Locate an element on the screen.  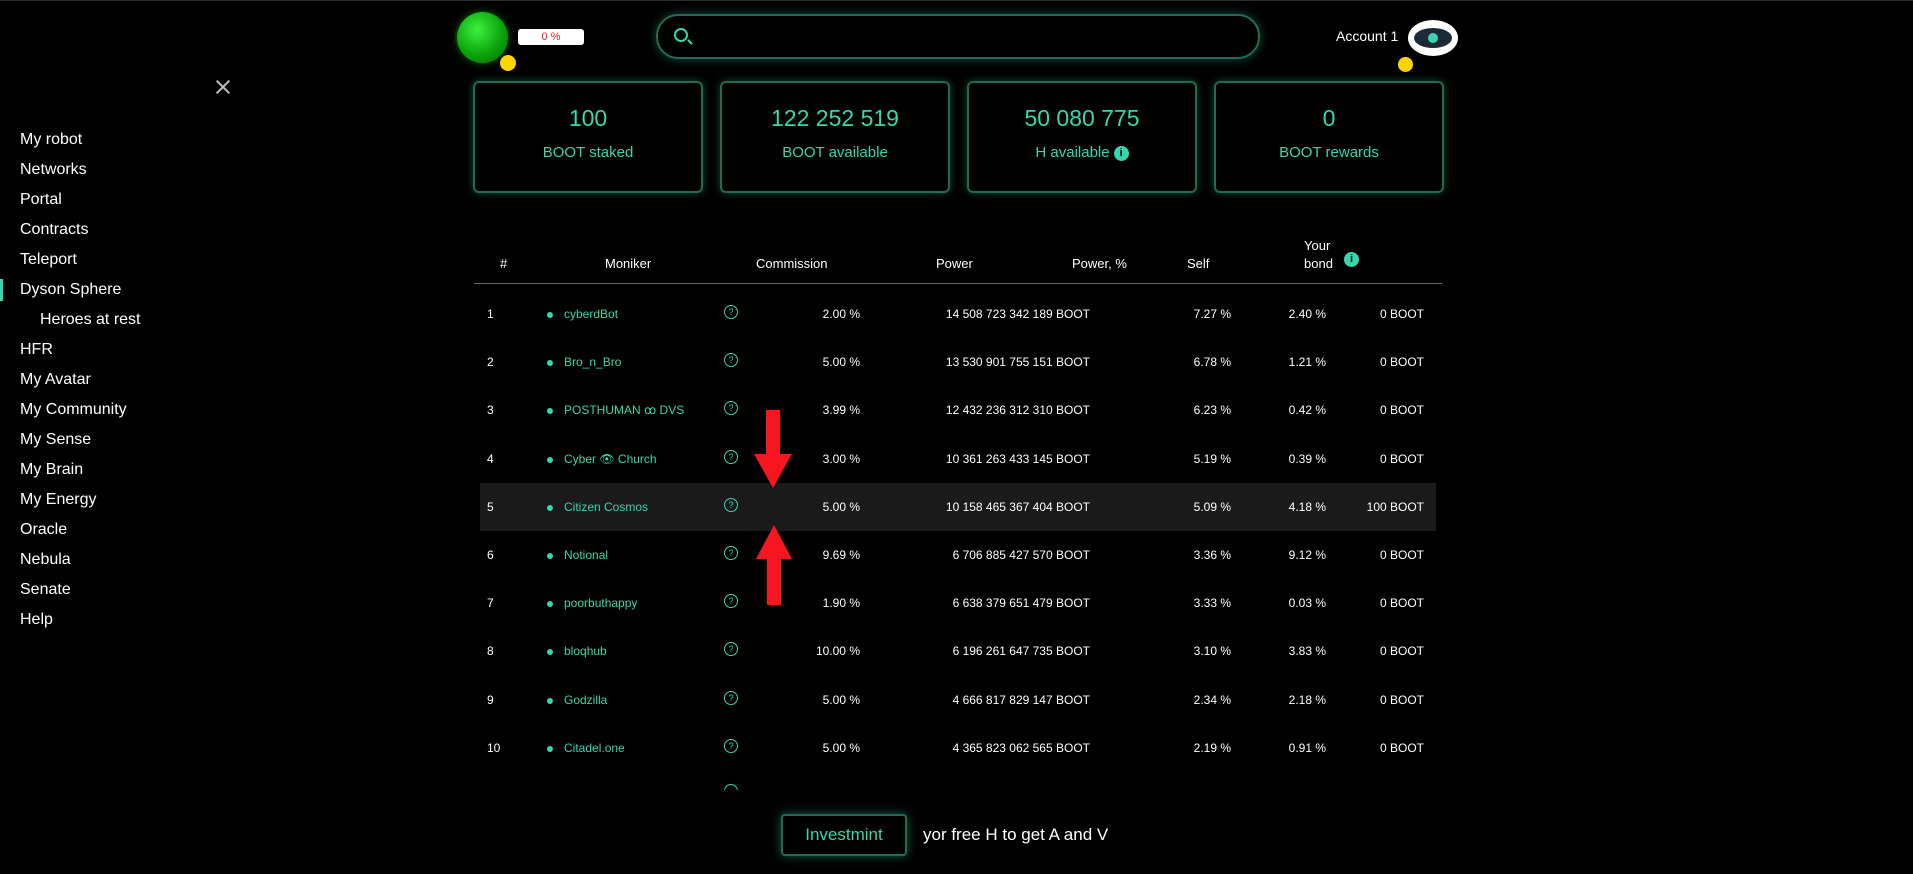
self-value: 0.91 % is located at coordinates (1307, 748).